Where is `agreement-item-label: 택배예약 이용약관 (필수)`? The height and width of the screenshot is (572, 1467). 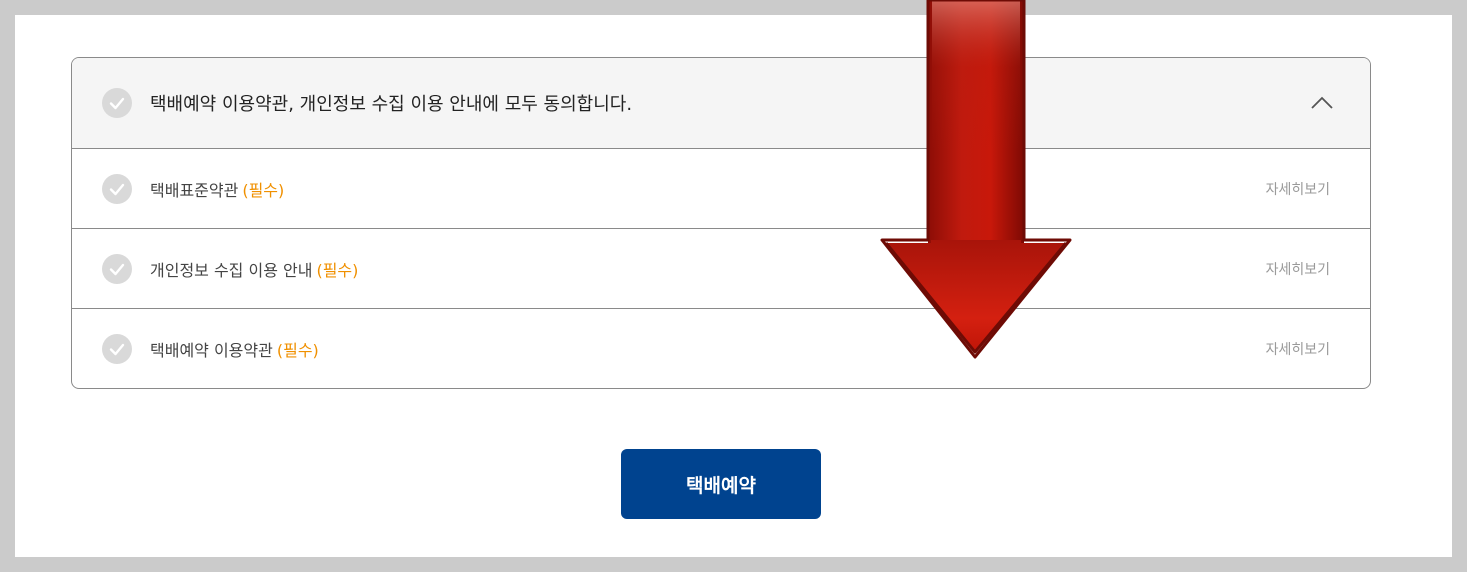 agreement-item-label: 택배예약 이용약관 (필수) is located at coordinates (234, 349).